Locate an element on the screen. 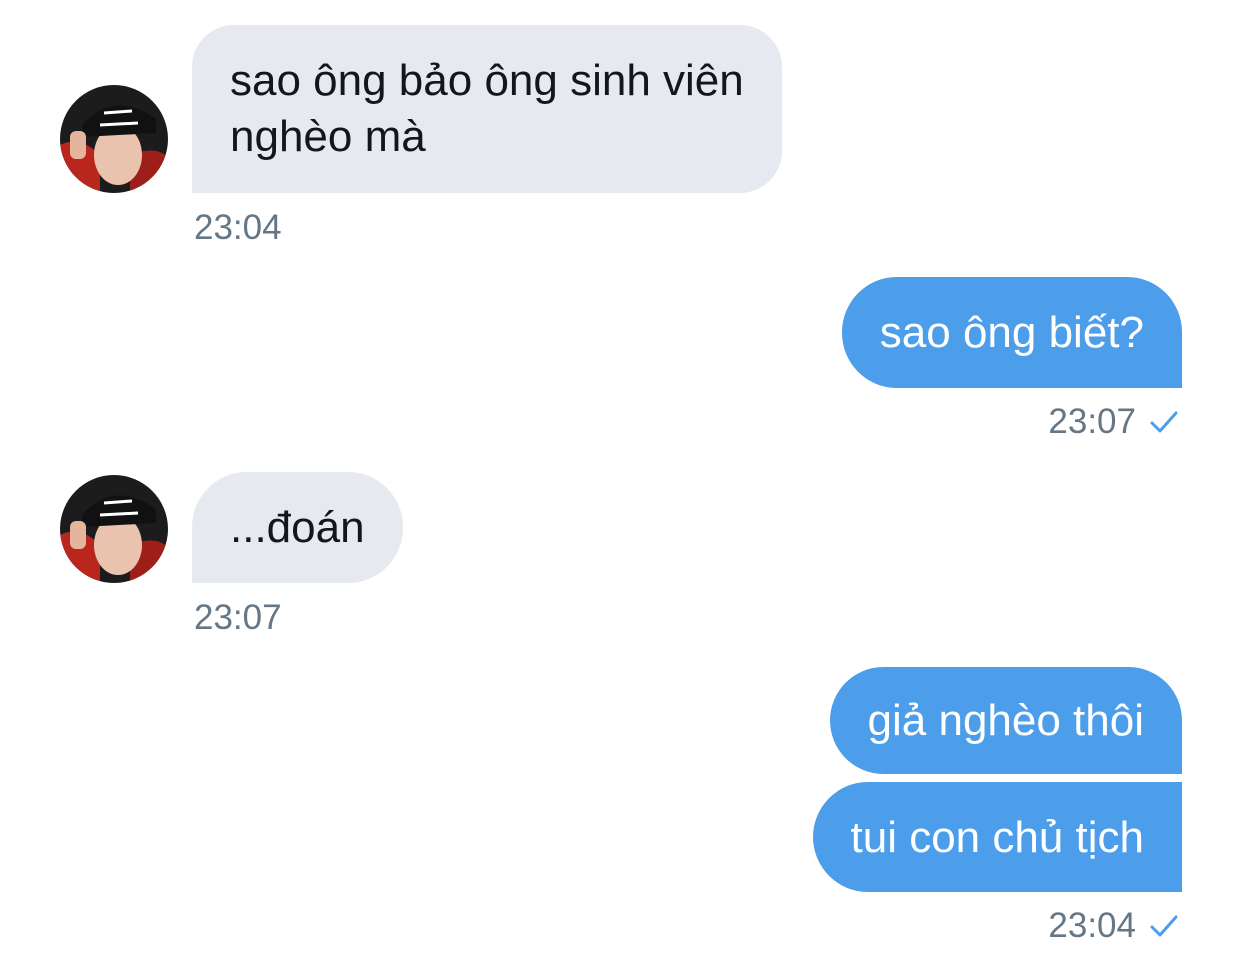 The width and height of the screenshot is (1242, 976). message-text: ...đoán is located at coordinates (297, 527).